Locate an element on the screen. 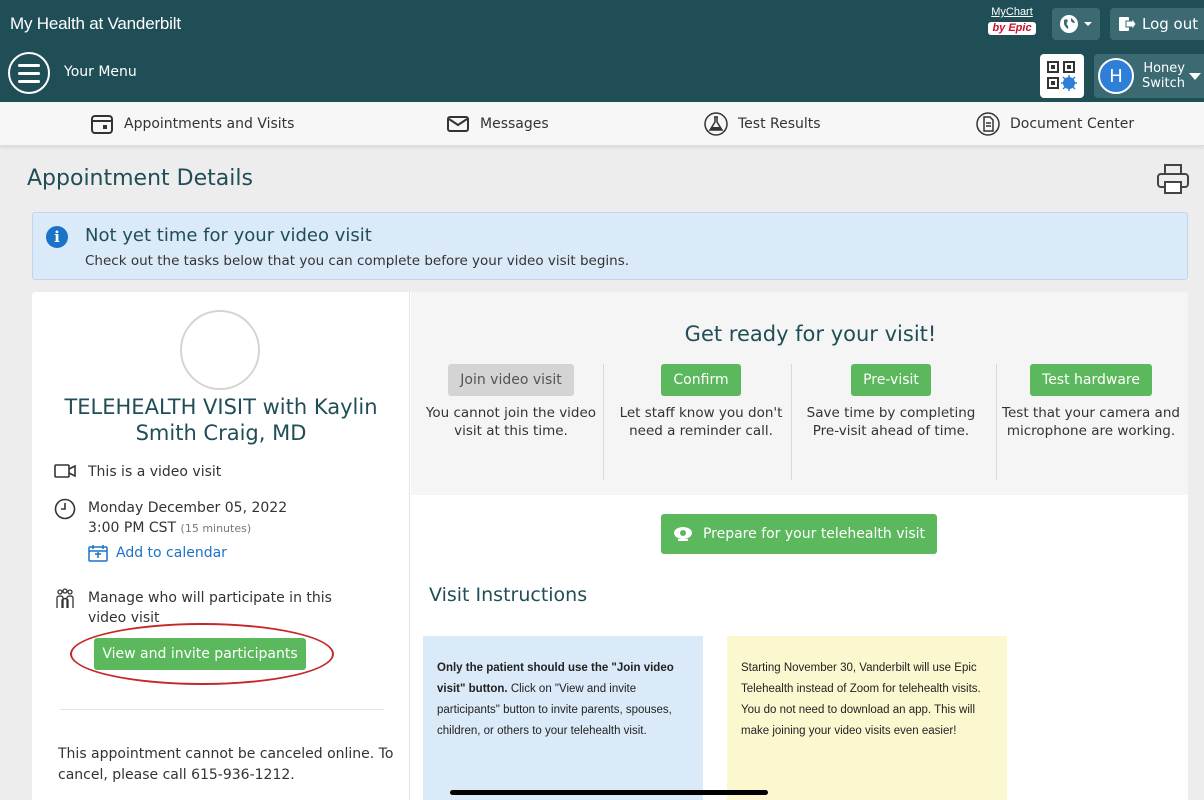 Image resolution: width=1204 pixels, height=800 pixels. mychart-logo: MyChart by Epic is located at coordinates (1012, 23).